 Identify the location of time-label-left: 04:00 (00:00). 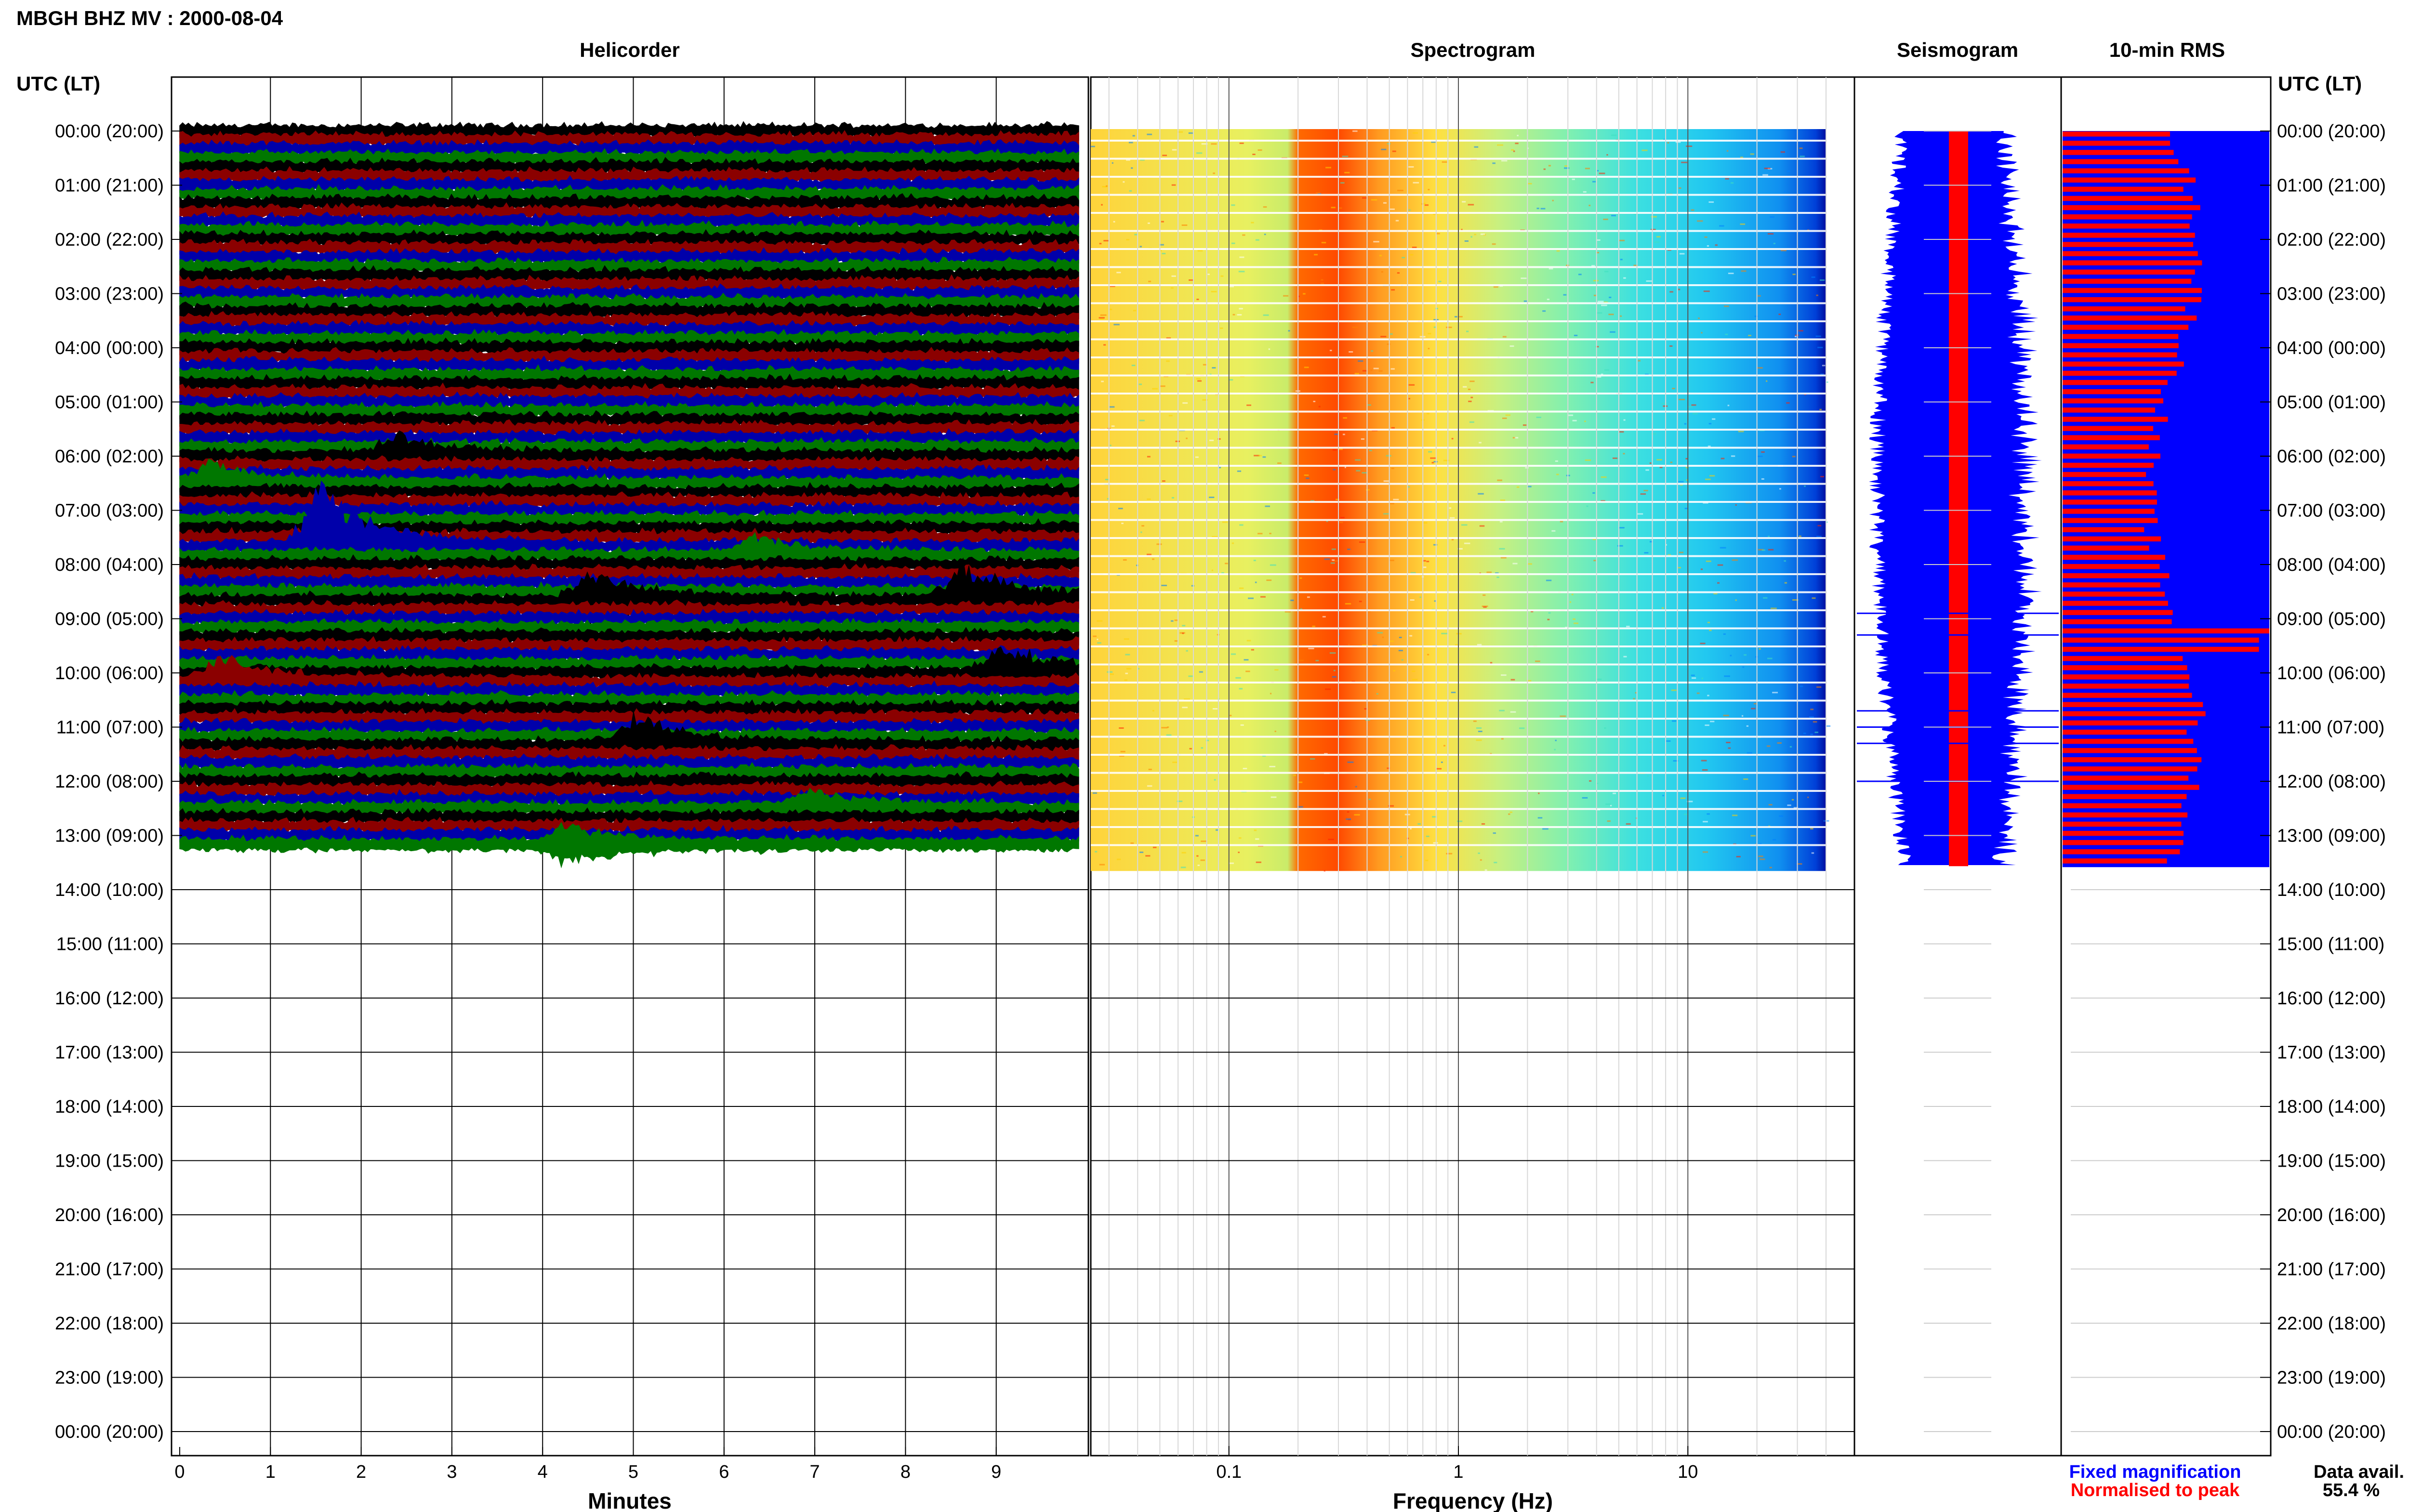
(109, 348).